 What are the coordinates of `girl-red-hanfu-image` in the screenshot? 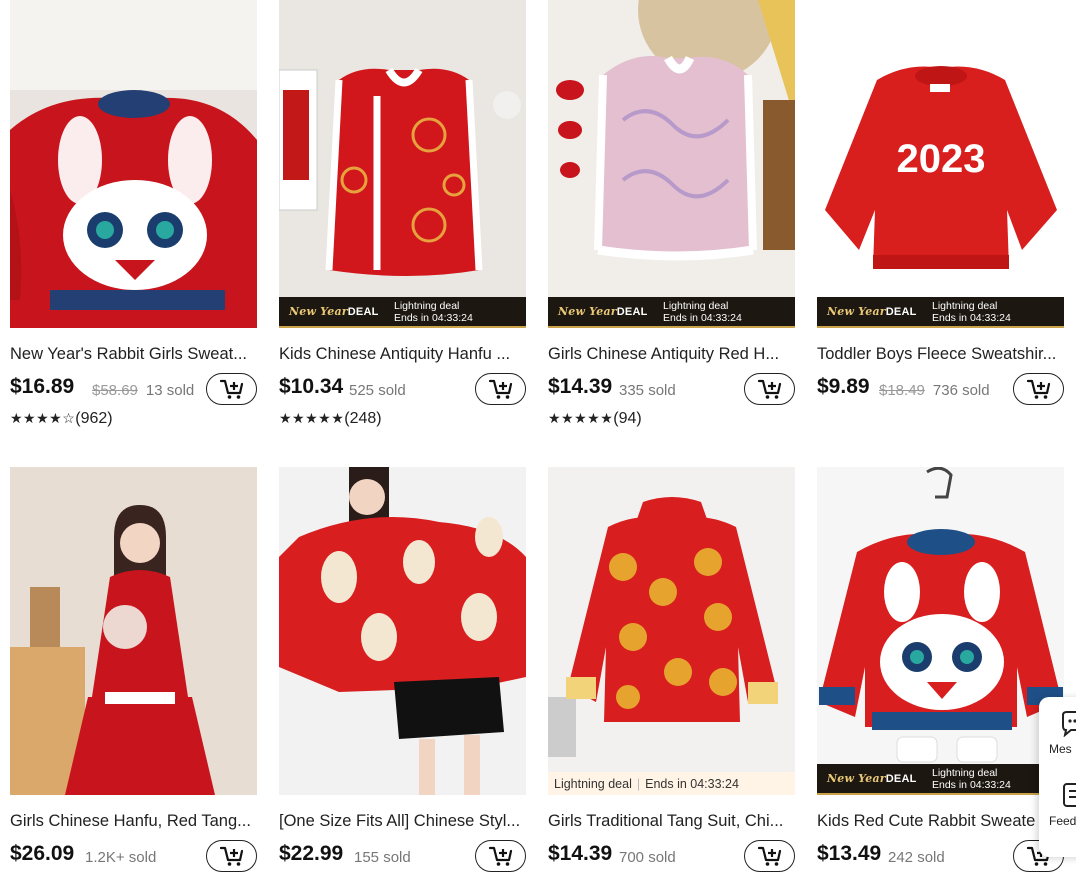 It's located at (133, 631).